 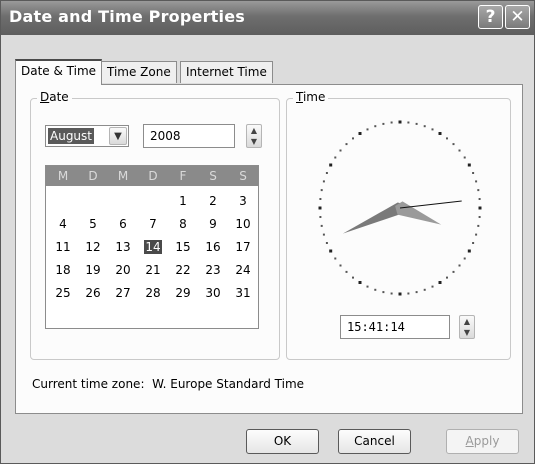 I want to click on time-spinner: ▲ ▼, so click(x=467, y=327).